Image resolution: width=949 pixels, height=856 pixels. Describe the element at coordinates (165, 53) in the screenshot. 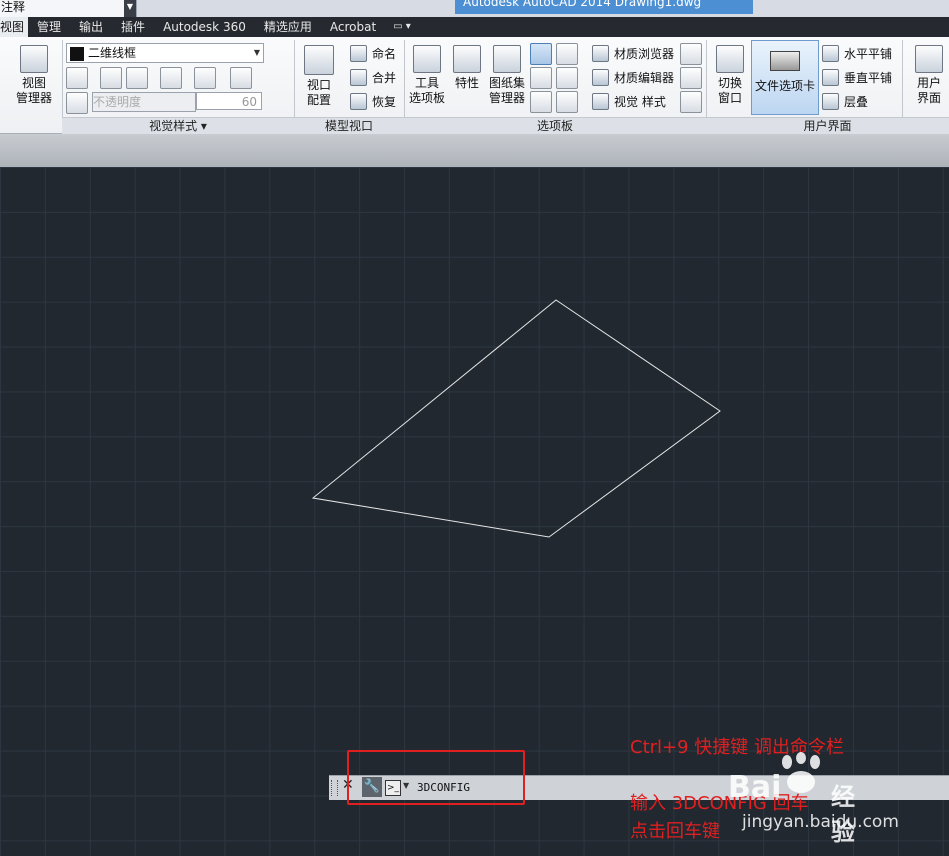

I see `visual-style-dropdown: 二维线框 ▼` at that location.